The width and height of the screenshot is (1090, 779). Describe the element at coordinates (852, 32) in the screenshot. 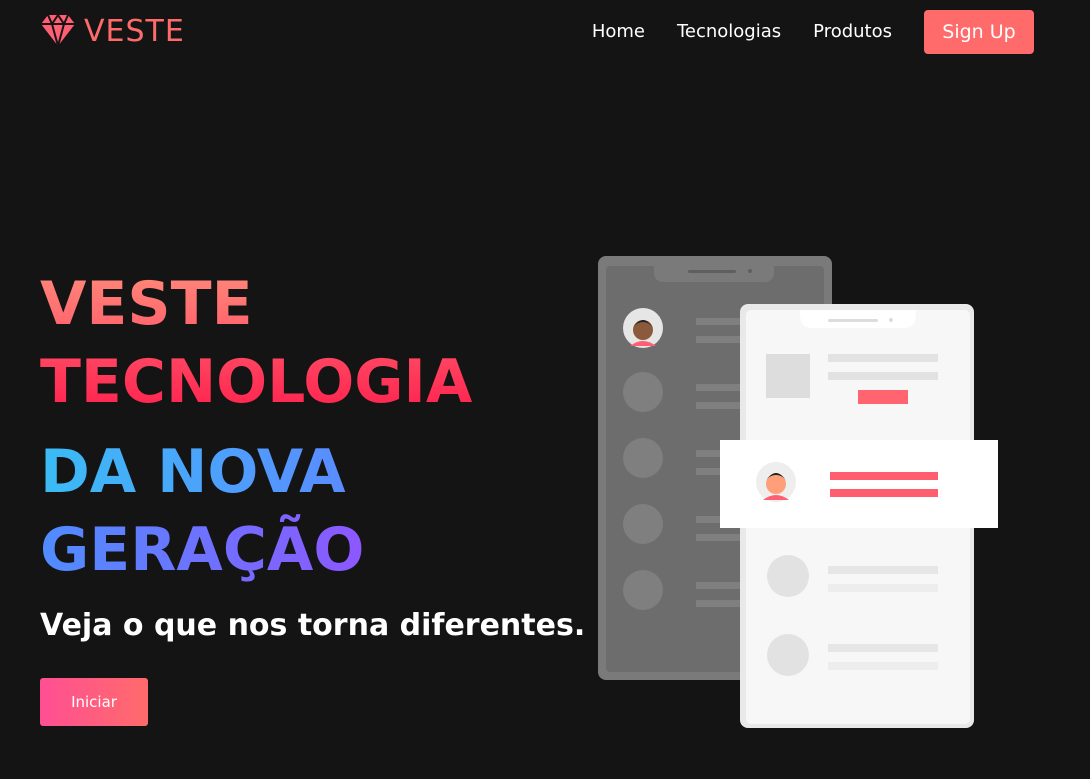

I see `nav-link-produtos: Produtos` at that location.